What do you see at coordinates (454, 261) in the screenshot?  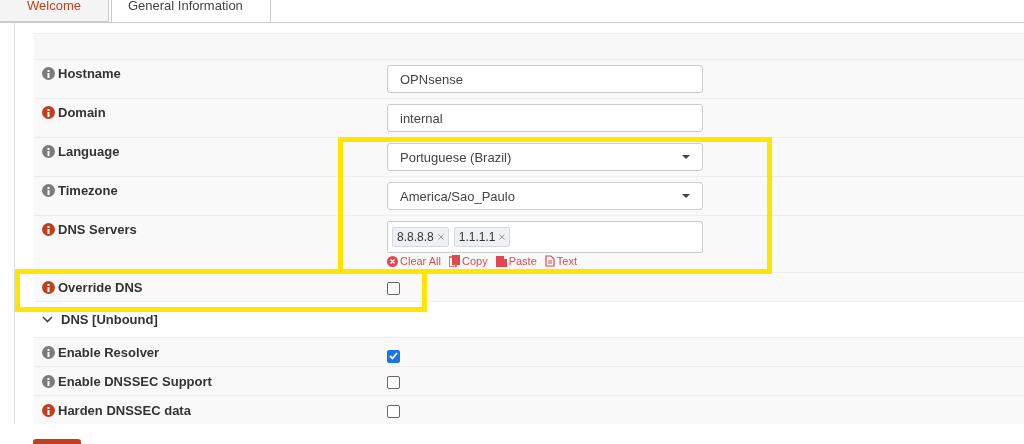 I see `copy-icon` at bounding box center [454, 261].